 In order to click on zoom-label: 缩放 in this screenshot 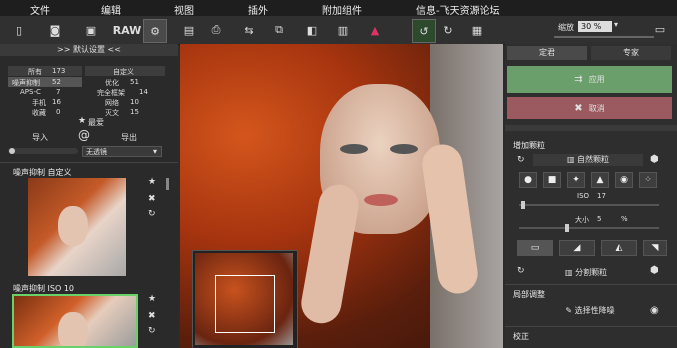, I will do `click(566, 27)`.